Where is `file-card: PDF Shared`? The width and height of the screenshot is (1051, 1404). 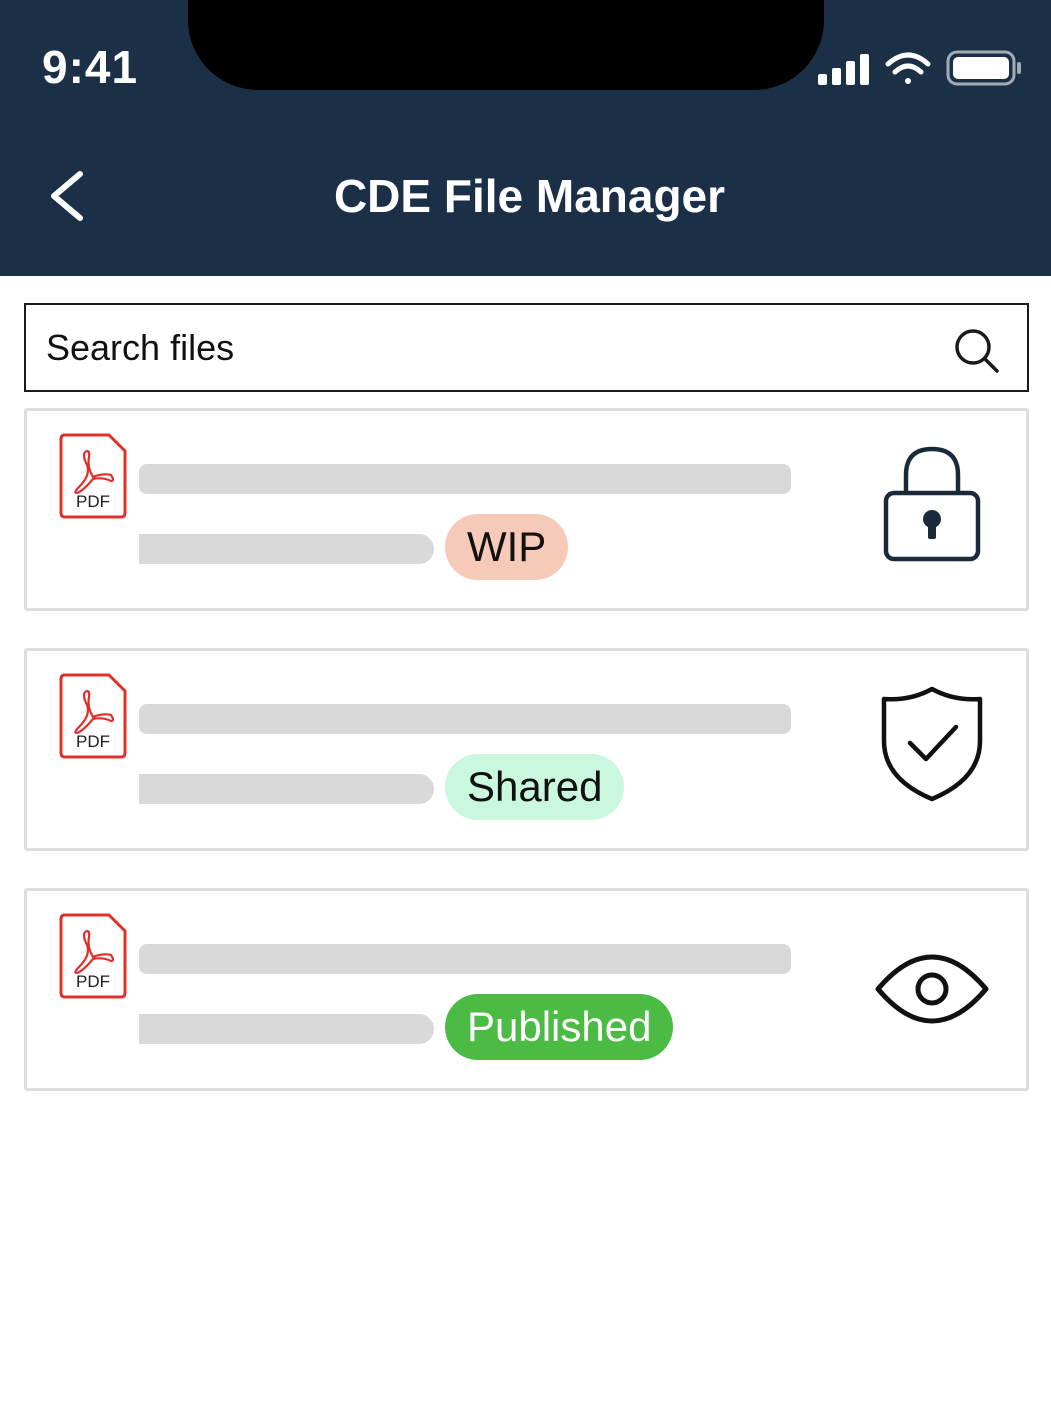 file-card: PDF Shared is located at coordinates (526, 749).